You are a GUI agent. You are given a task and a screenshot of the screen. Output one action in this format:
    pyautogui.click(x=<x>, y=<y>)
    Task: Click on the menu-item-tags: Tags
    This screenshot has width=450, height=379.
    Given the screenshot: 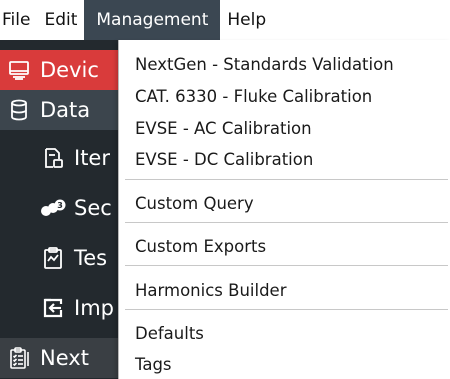 What is the action you would take?
    pyautogui.click(x=284, y=364)
    